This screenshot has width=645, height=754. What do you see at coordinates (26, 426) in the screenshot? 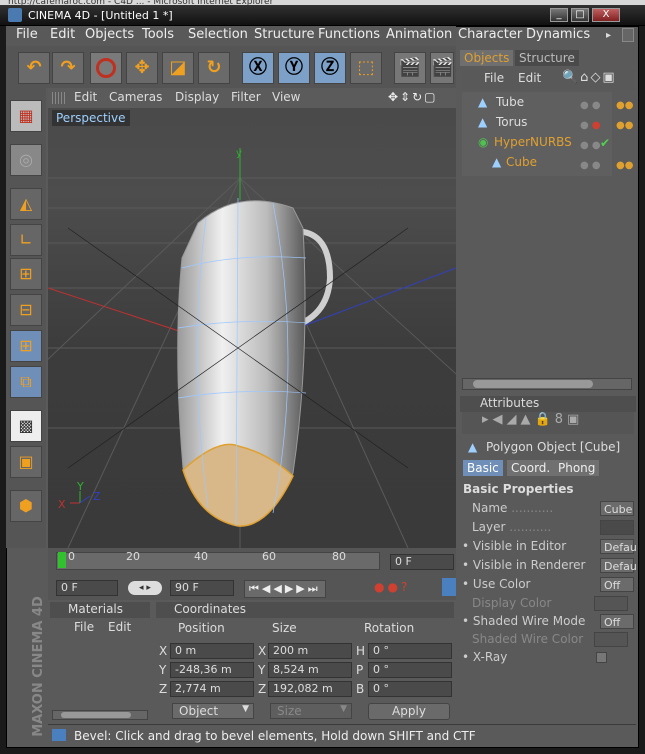
I see `texture-mode-icon: ▩` at bounding box center [26, 426].